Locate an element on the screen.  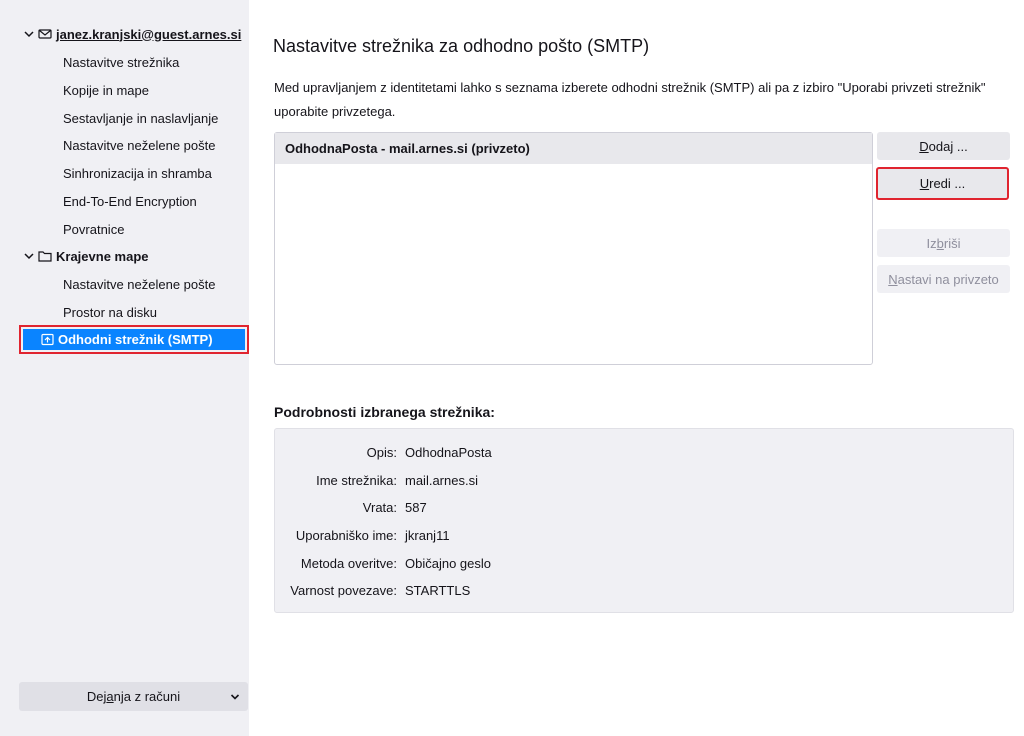
sidebar-item-outgoing-server: Odhodni strežnik (SMTP) is located at coordinates (134, 339).